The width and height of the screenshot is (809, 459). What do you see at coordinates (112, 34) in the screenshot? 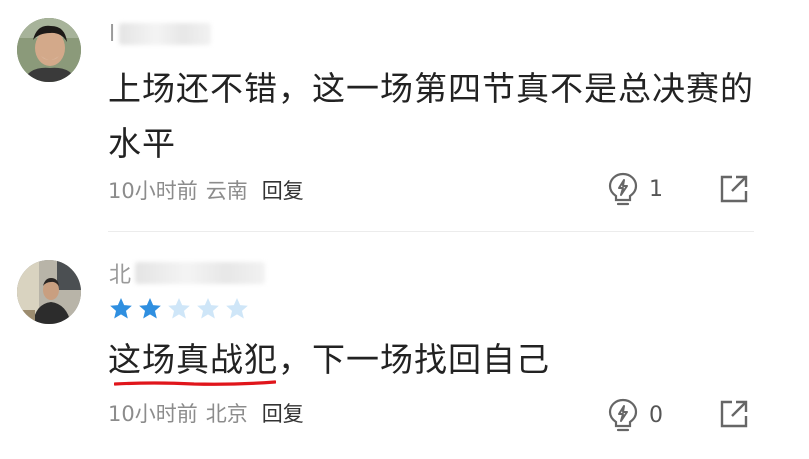
I see `username-text: l` at bounding box center [112, 34].